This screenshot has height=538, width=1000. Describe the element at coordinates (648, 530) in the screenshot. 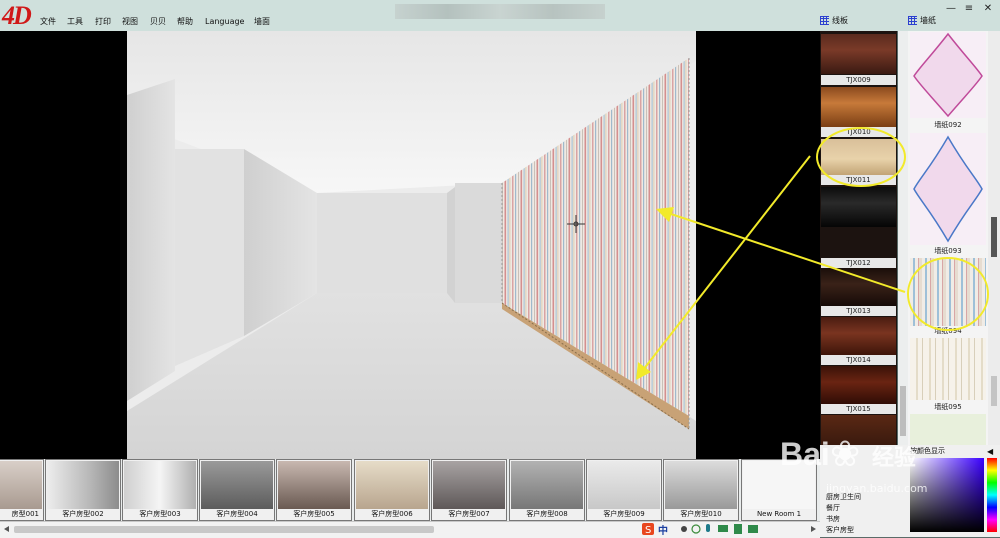

I see `svg-text: S` at that location.